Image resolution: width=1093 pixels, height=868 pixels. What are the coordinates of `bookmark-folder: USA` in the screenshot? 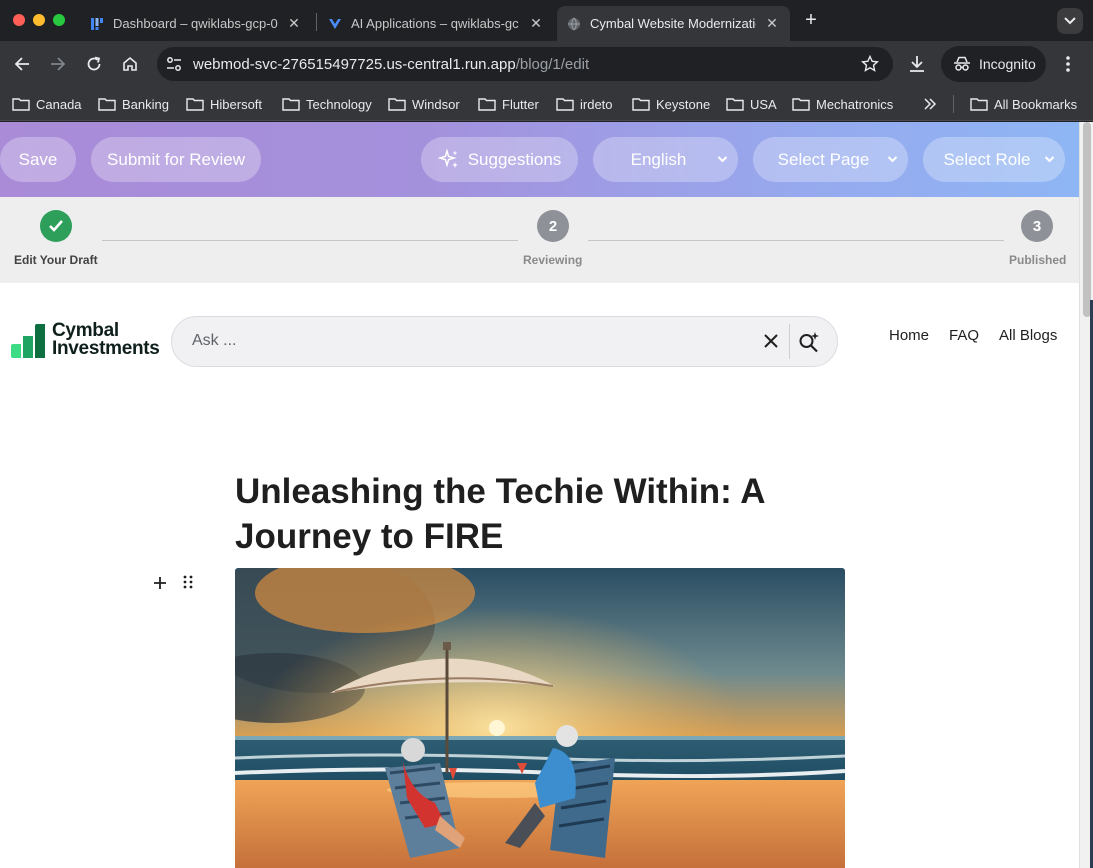 It's located at (751, 104).